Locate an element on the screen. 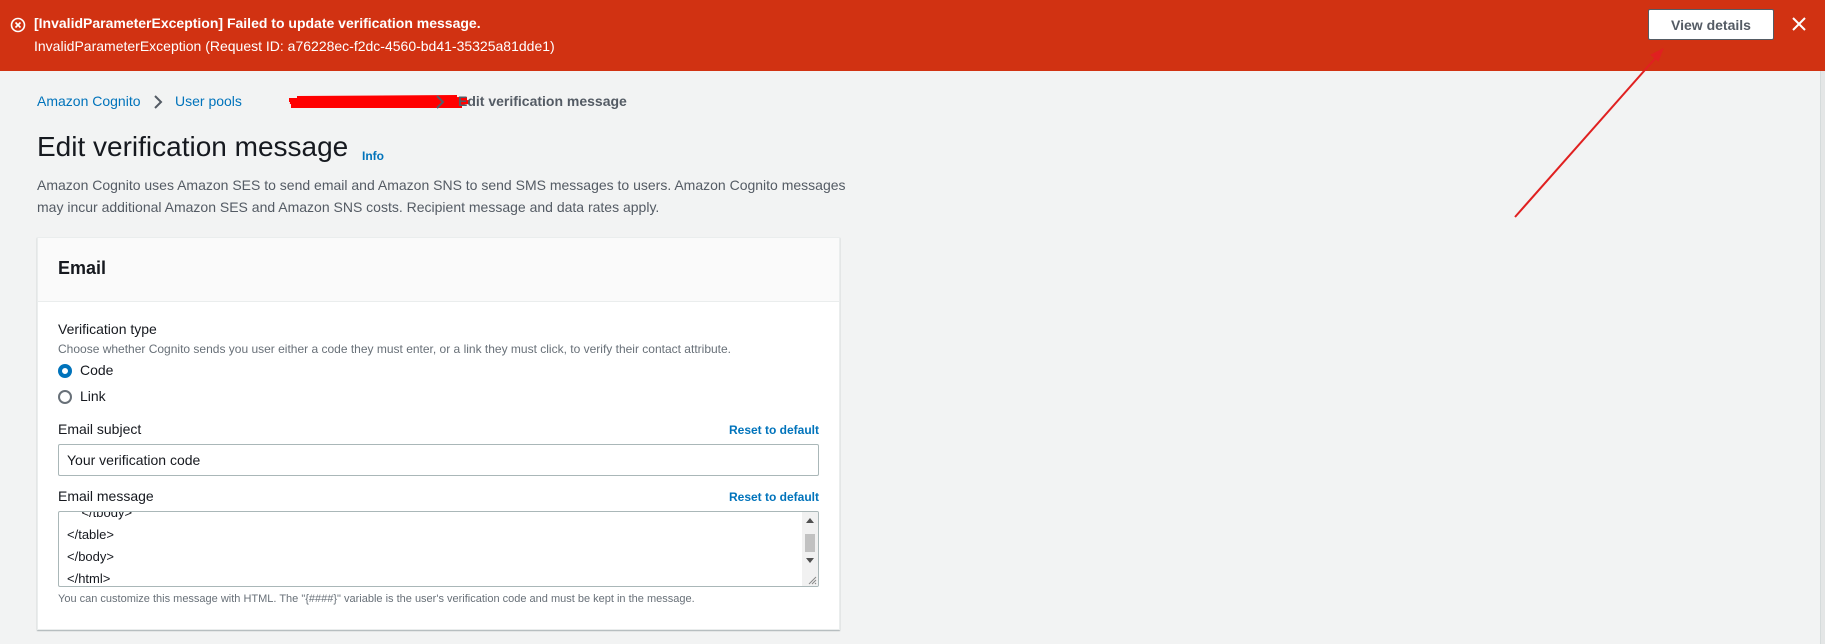  email-message-content: </tbody> </table> </body> </html> is located at coordinates (100, 548).